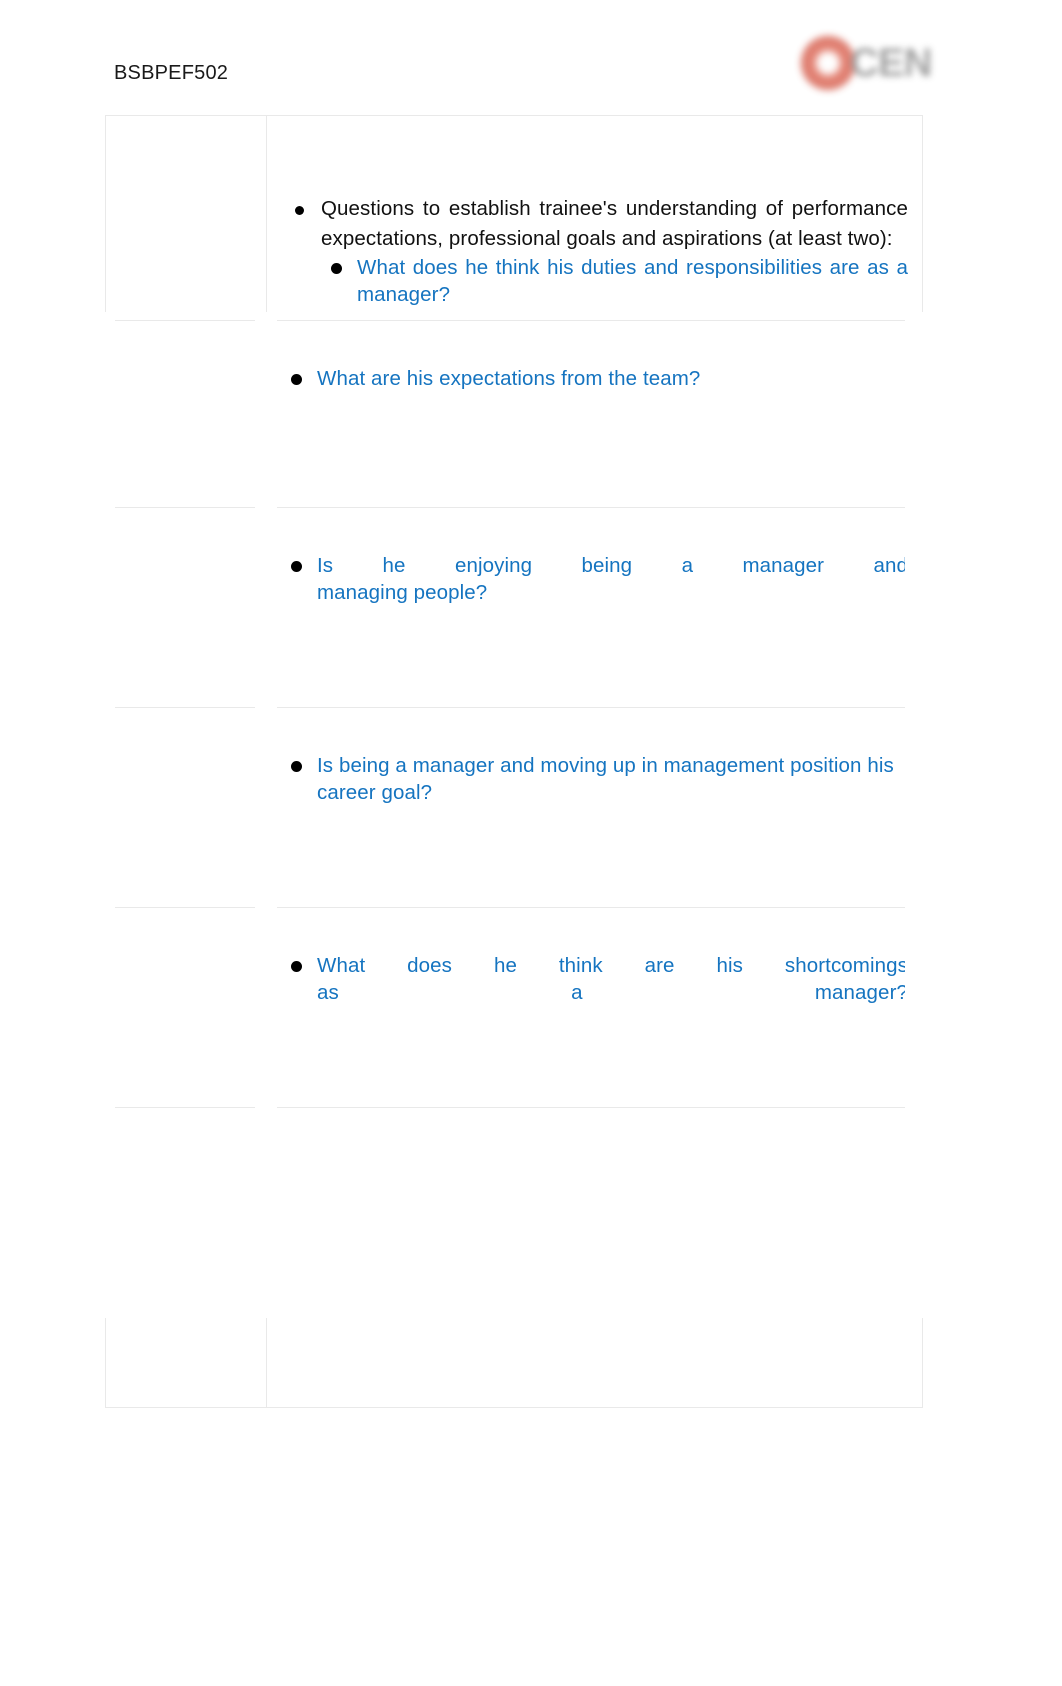 The width and height of the screenshot is (1062, 1686). Describe the element at coordinates (402, 592) in the screenshot. I see `question-line-2: managing people?` at that location.